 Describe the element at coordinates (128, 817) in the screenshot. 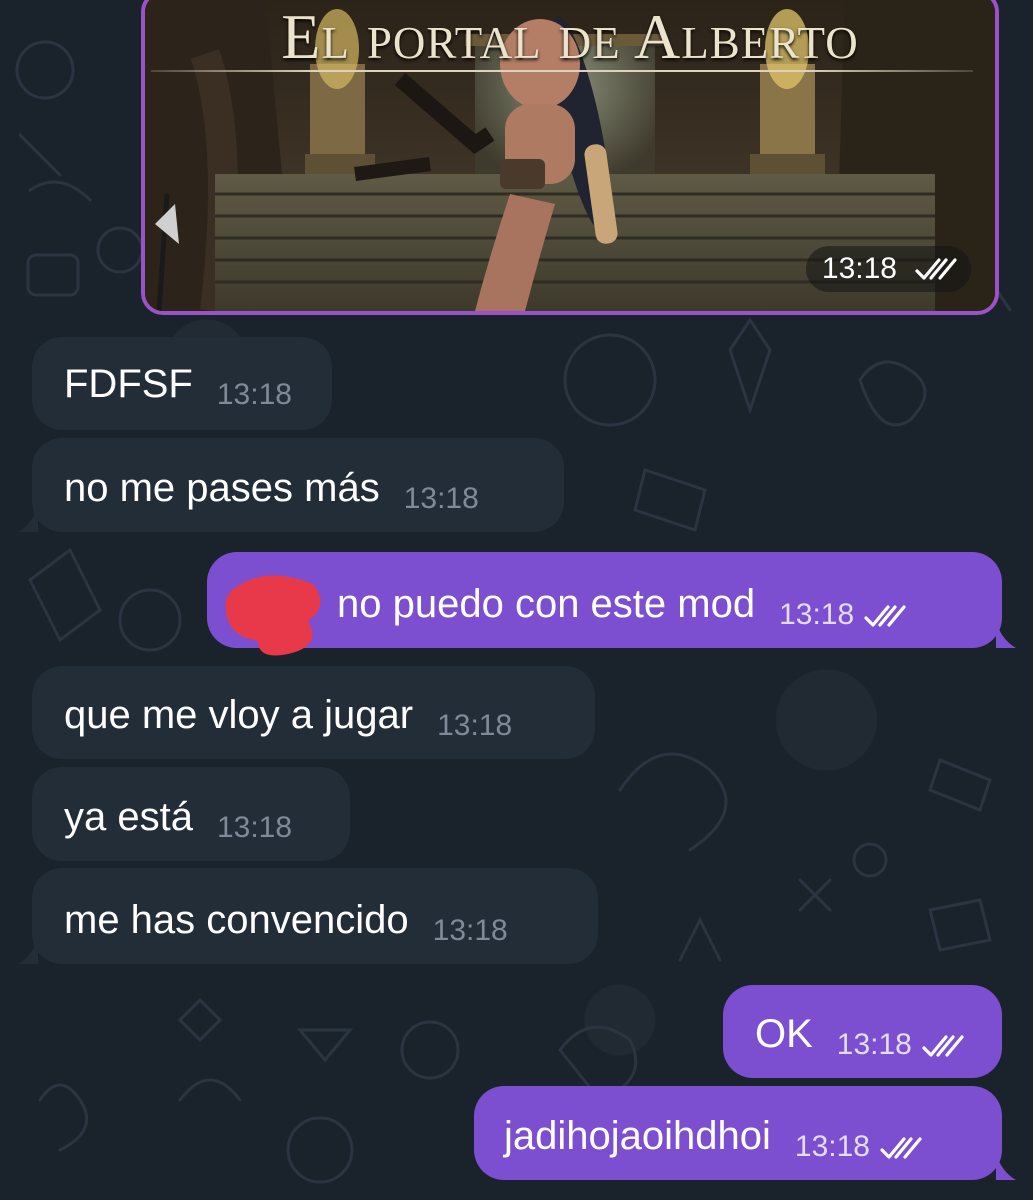

I see `message-text: ya está` at that location.